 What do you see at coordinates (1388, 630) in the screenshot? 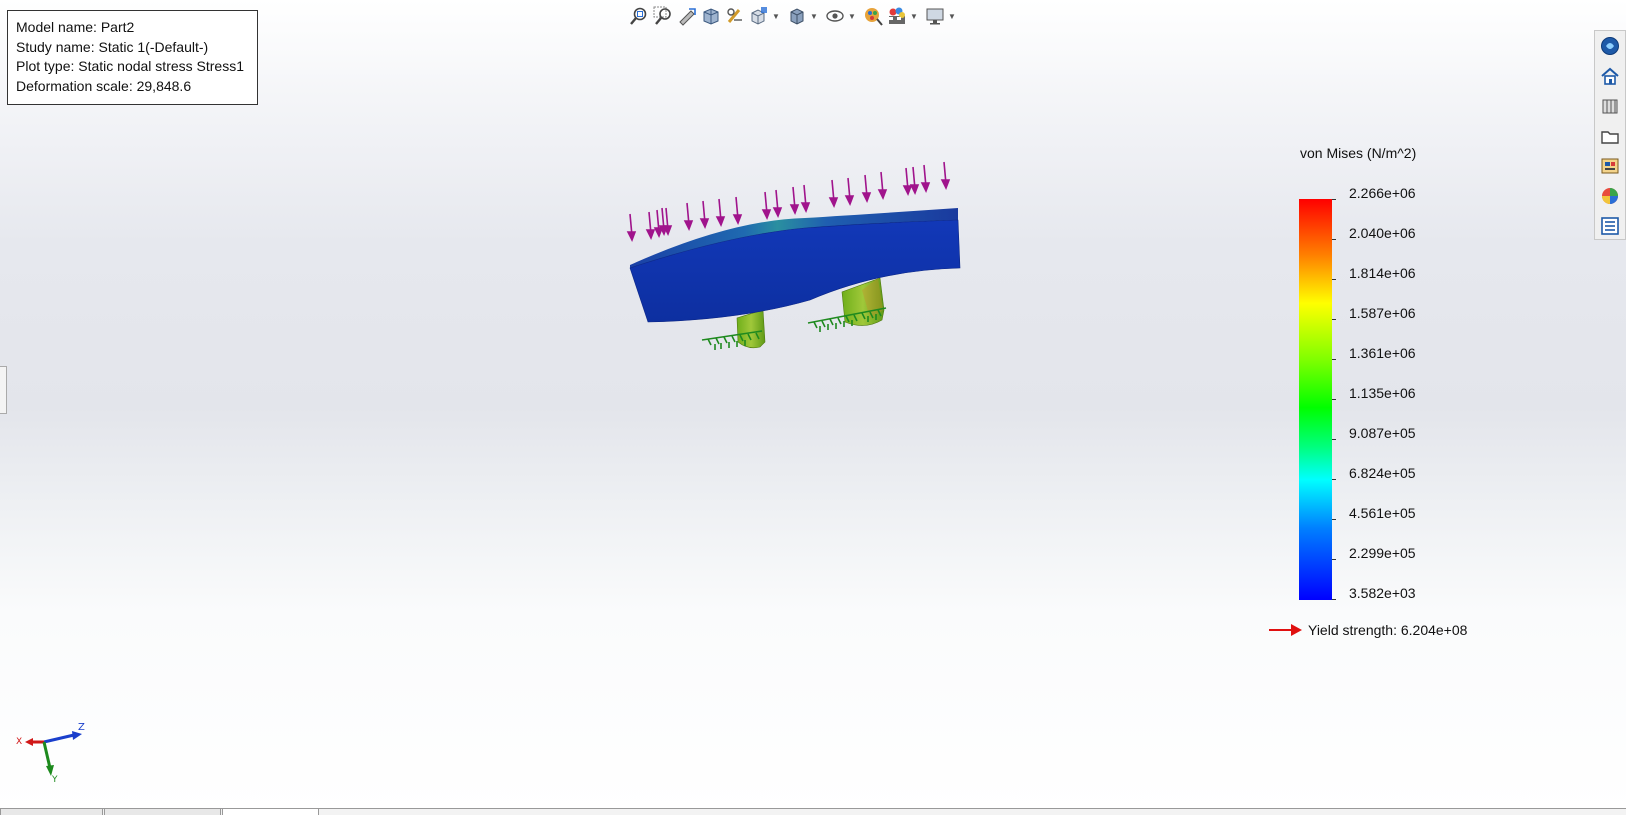
I see `yield-strength-label: Yield strength: 6.204e+08` at bounding box center [1388, 630].